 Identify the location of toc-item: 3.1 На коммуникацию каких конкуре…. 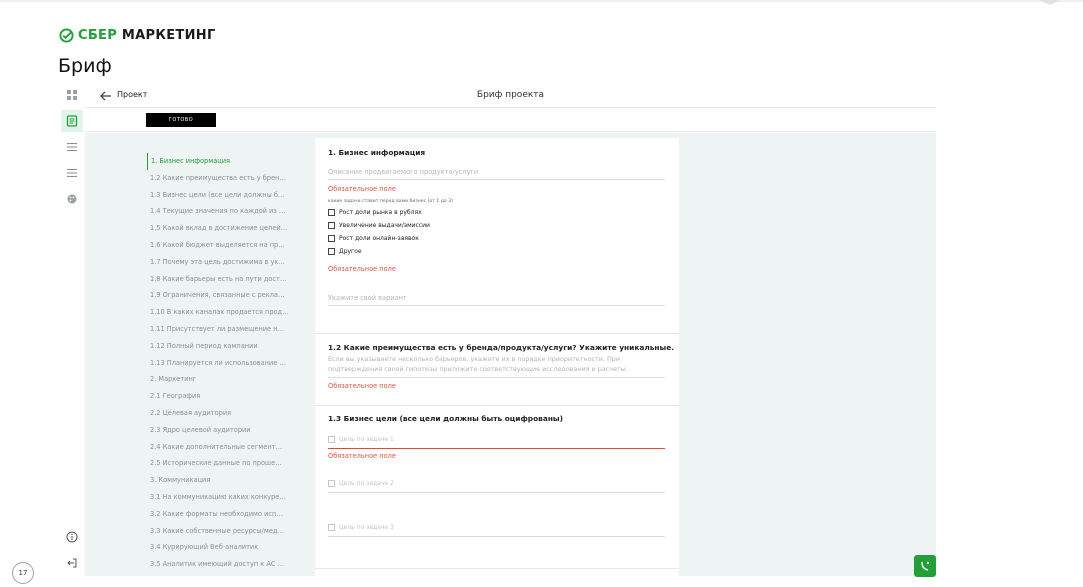
(227, 497).